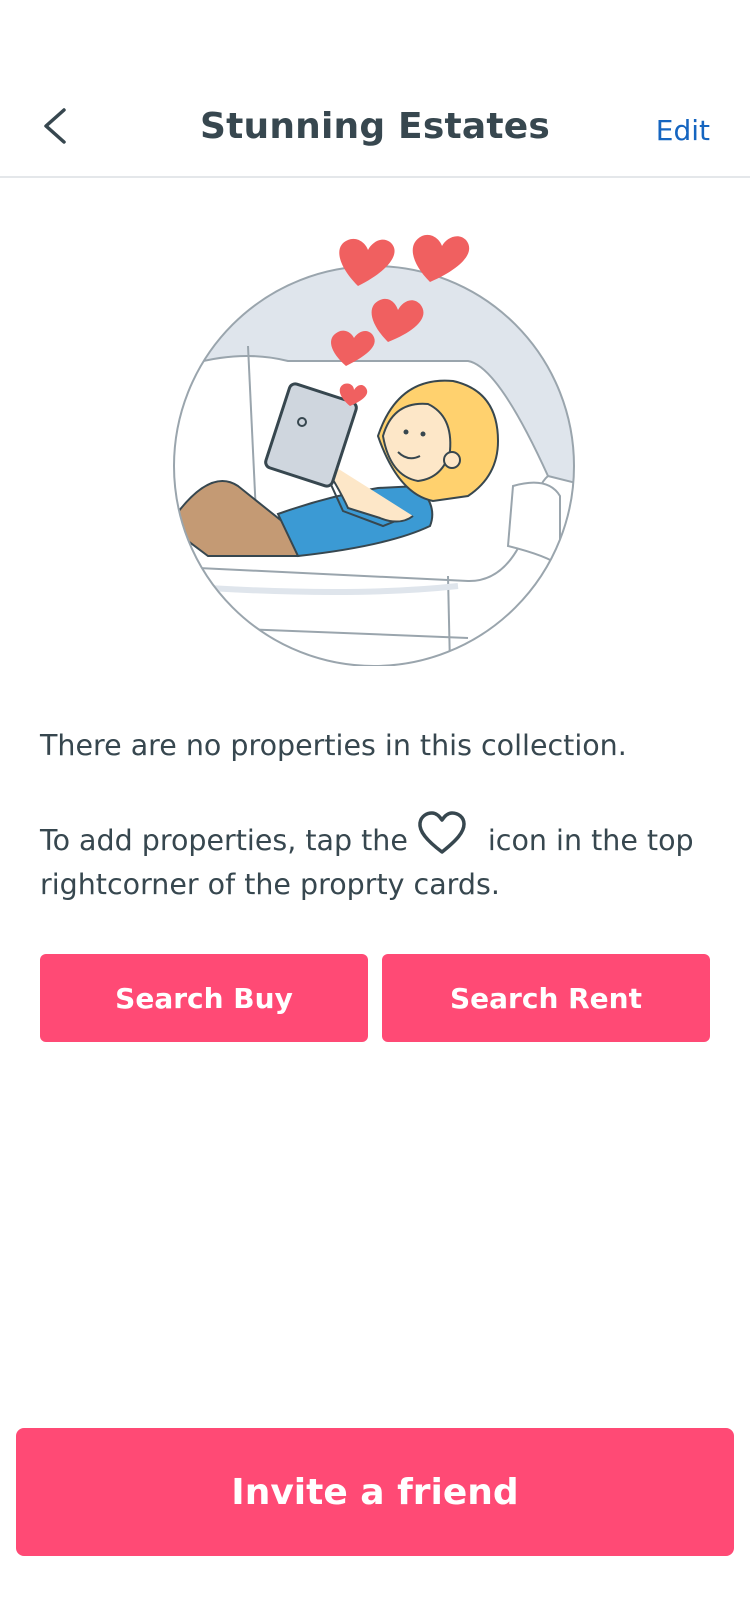  What do you see at coordinates (442, 832) in the screenshot?
I see `heart-outline-icon` at bounding box center [442, 832].